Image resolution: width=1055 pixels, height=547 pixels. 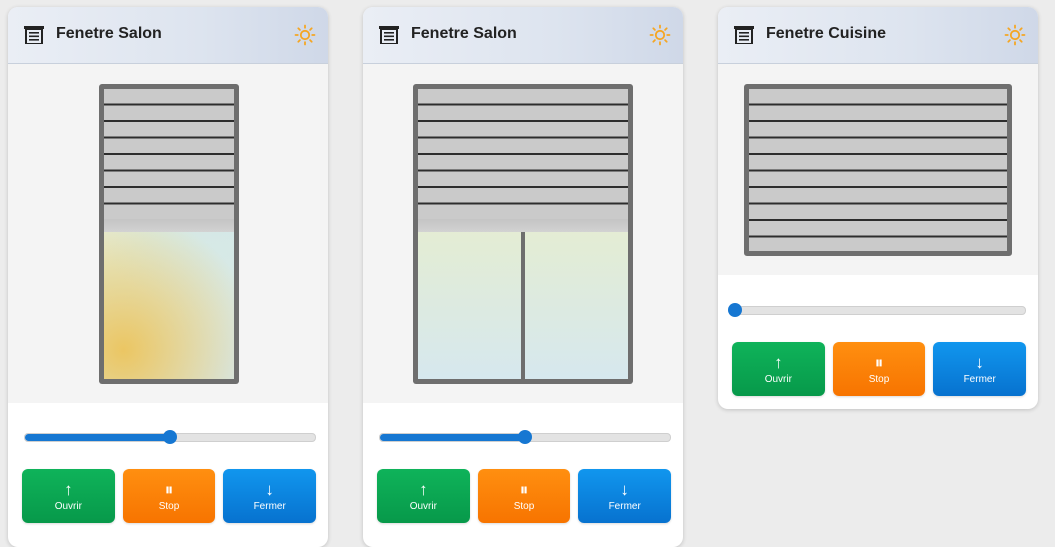 I want to click on card-header: Fenetre Cuisine, so click(x=878, y=35).